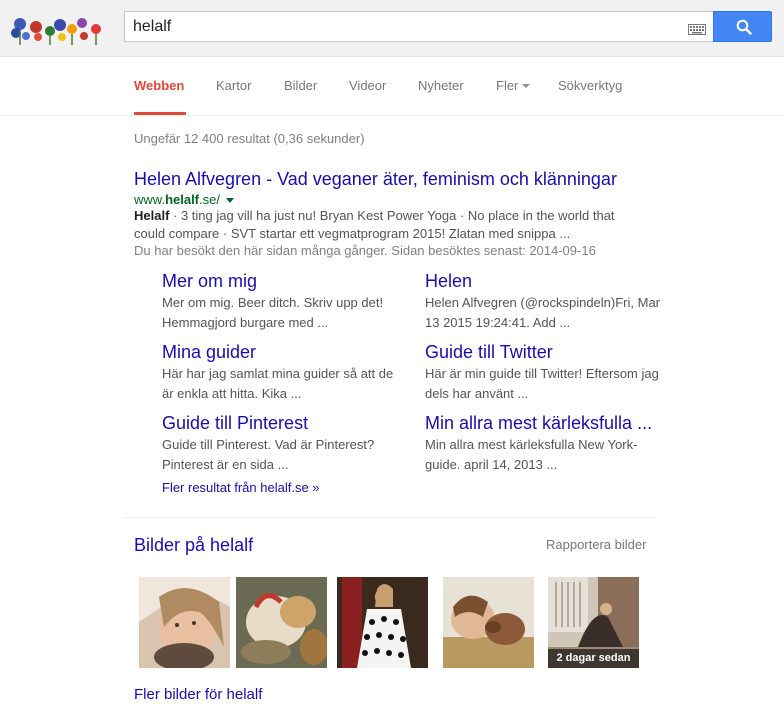  I want to click on sitelink-title-helen: Helen, so click(542, 281).